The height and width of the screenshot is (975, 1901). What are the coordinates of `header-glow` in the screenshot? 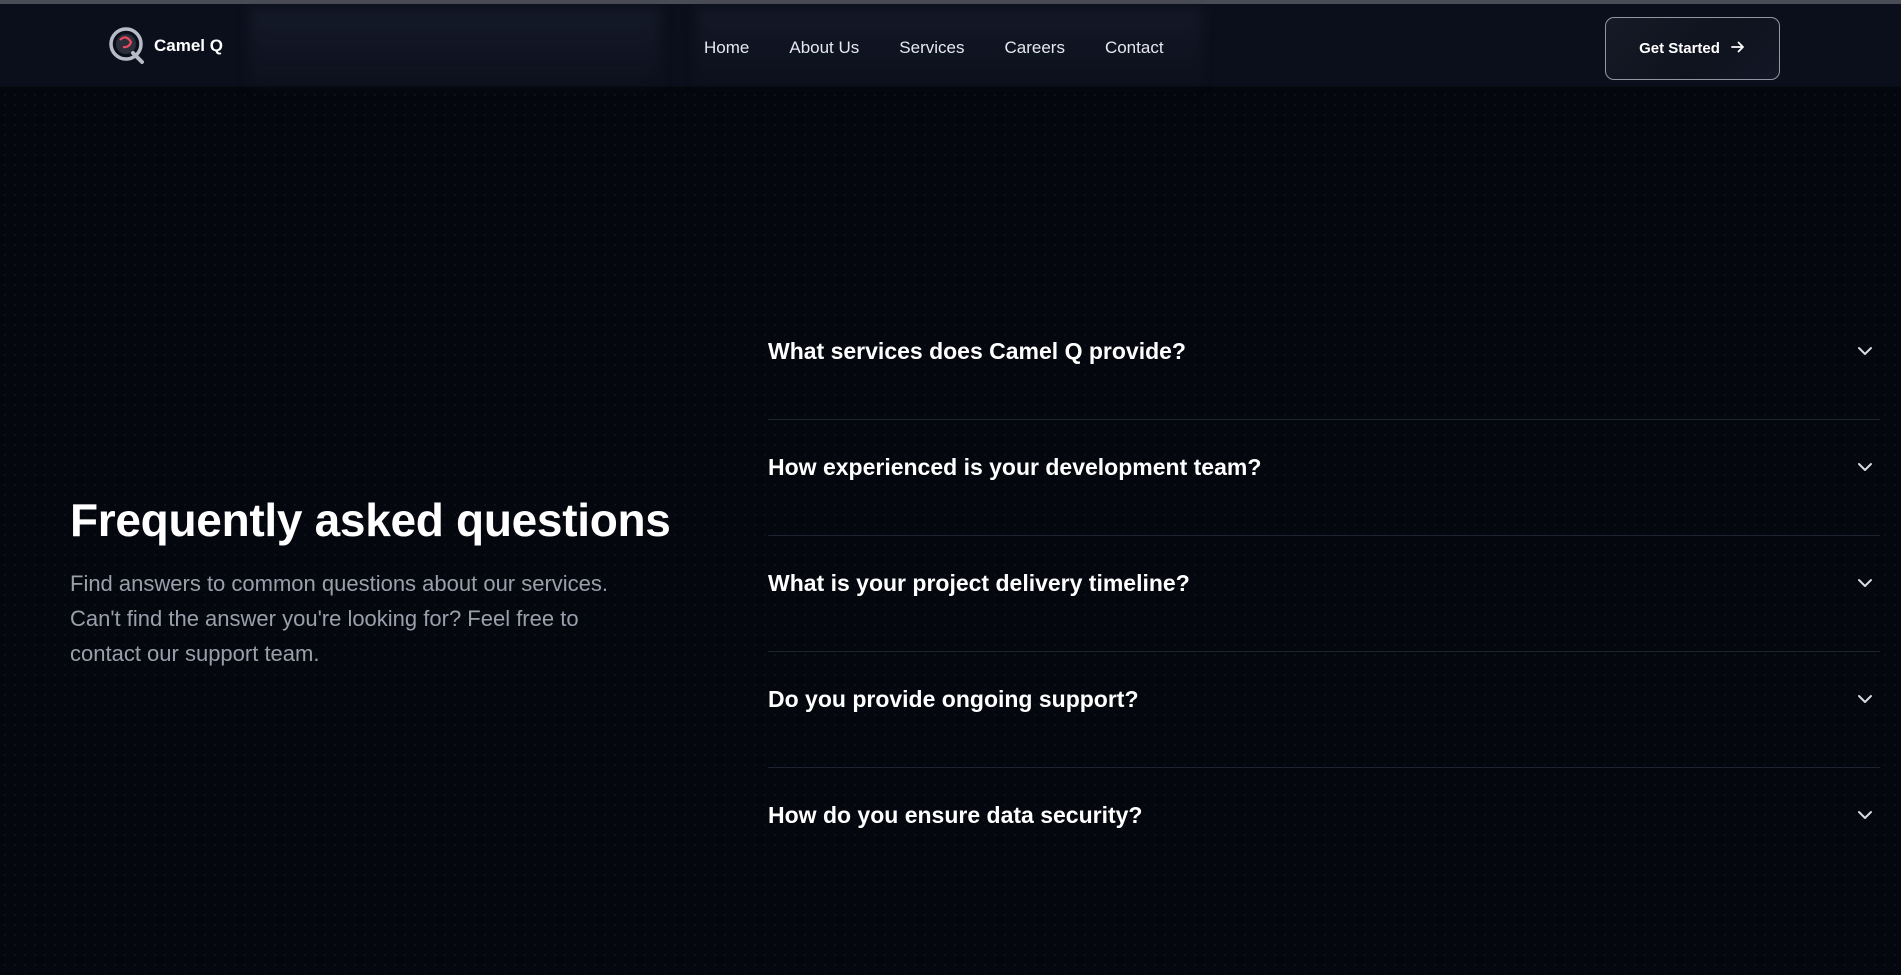 It's located at (455, 48).